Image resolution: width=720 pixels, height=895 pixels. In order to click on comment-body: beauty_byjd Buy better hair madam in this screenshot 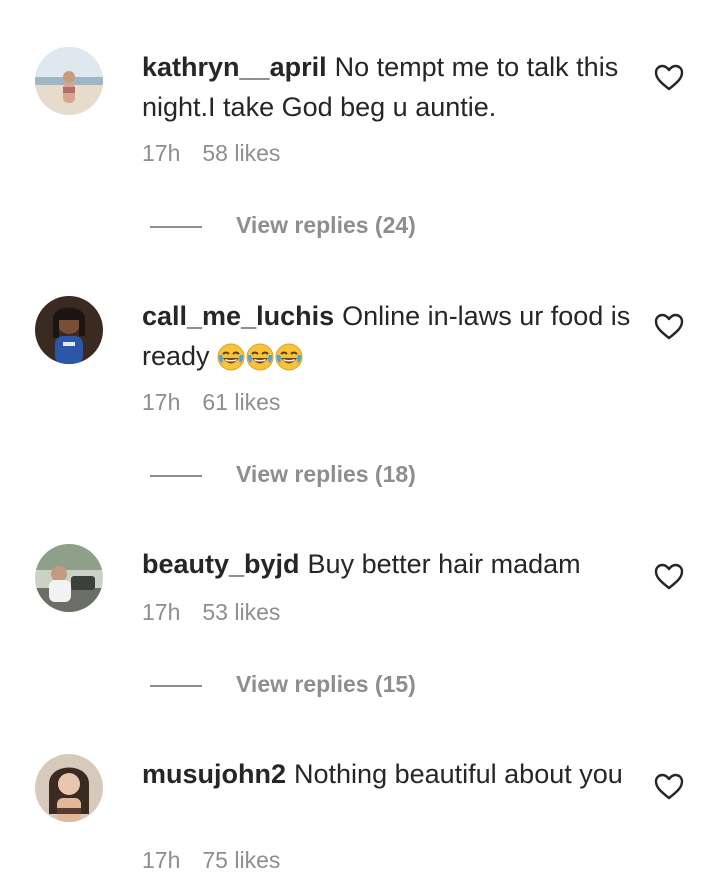, I will do `click(387, 564)`.